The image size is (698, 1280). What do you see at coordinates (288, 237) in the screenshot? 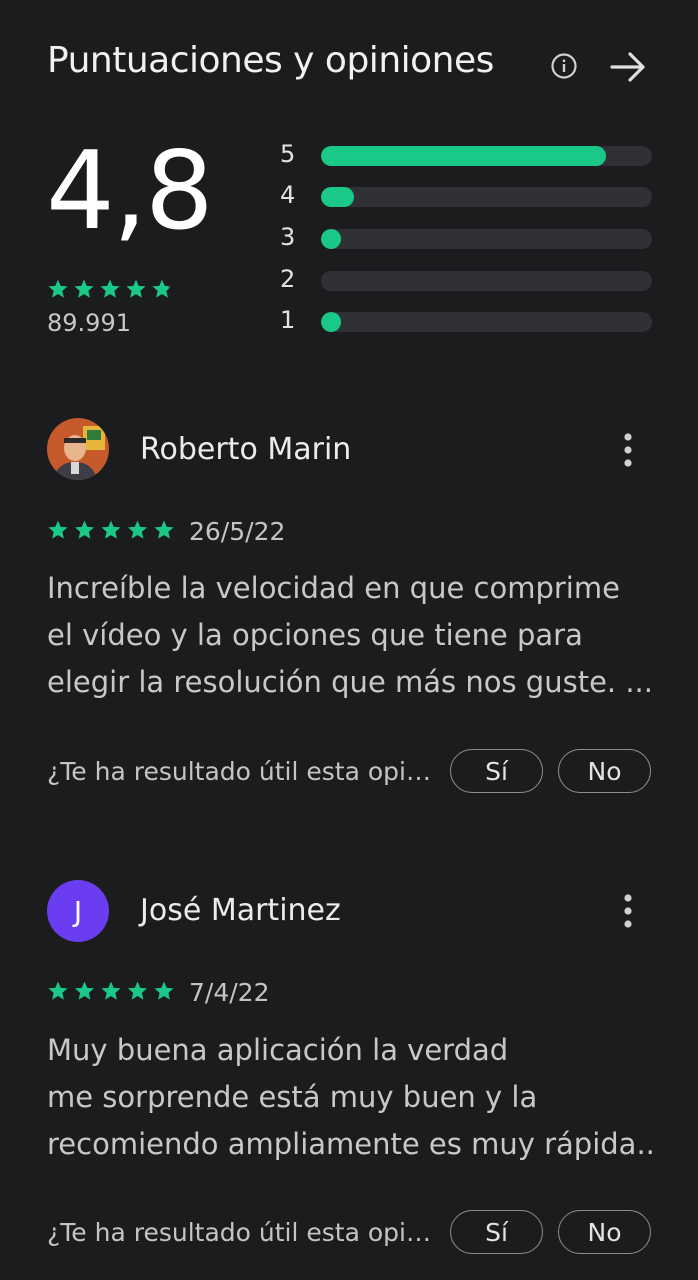
I see `rating-bar-label: 3` at bounding box center [288, 237].